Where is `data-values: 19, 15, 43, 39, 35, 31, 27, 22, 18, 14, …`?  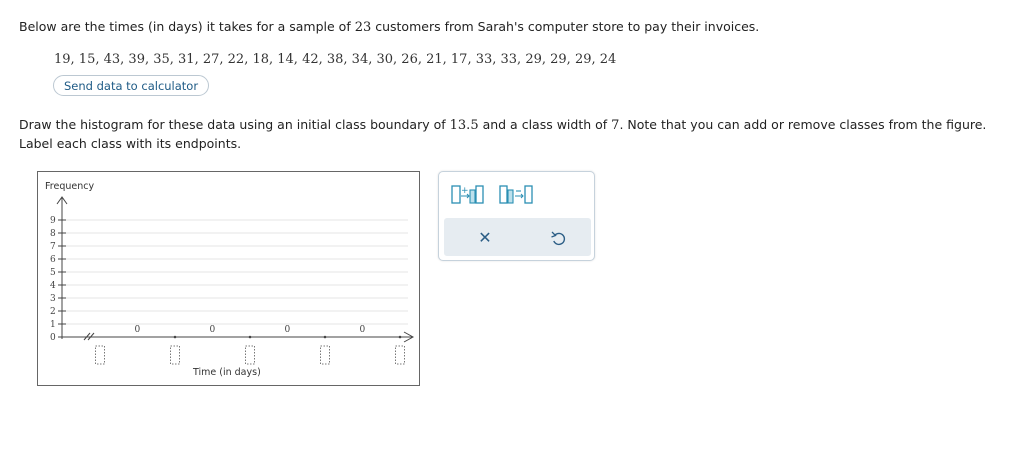
data-values: 19, 15, 43, 39, 35, 31, 27, 22, 18, 14, … is located at coordinates (335, 59).